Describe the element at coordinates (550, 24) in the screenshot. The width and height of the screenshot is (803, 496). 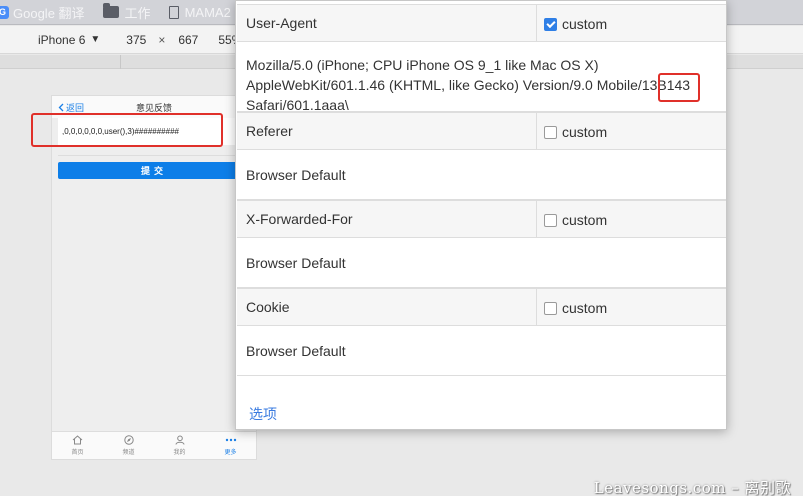
I see `checkbox-checked-icon` at that location.